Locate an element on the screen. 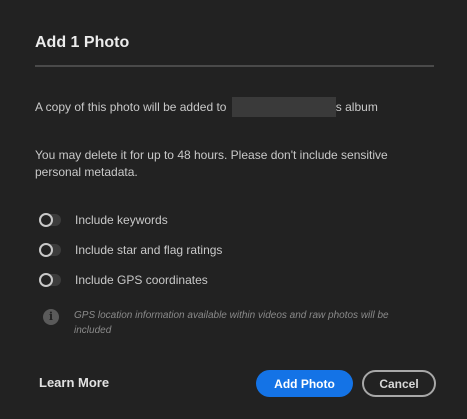 This screenshot has height=419, width=467. add-photo-button: Add Photo is located at coordinates (304, 383).